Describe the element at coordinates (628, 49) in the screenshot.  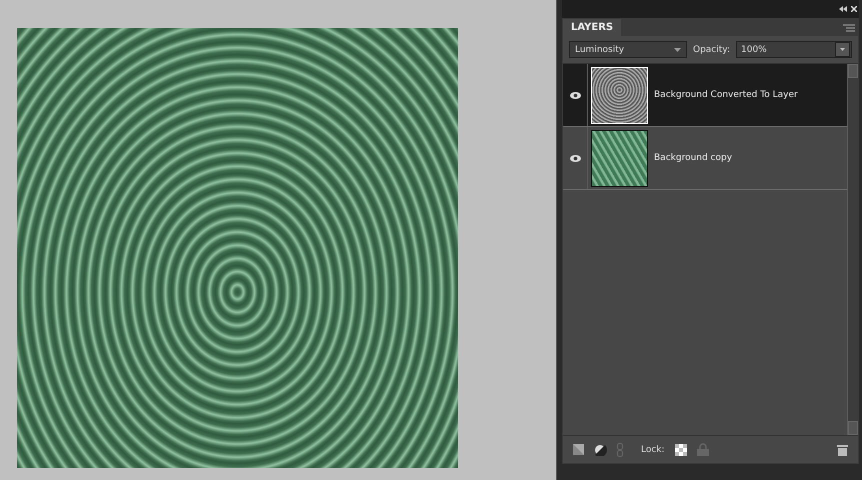
I see `blend-mode-dropdown: Luminosity` at that location.